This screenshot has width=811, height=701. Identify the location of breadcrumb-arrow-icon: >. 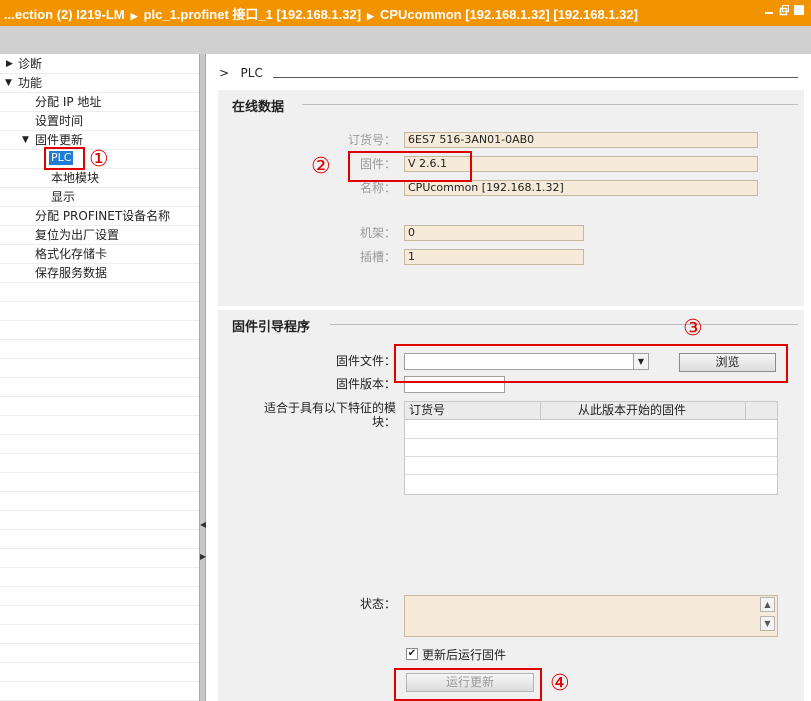
(224, 73).